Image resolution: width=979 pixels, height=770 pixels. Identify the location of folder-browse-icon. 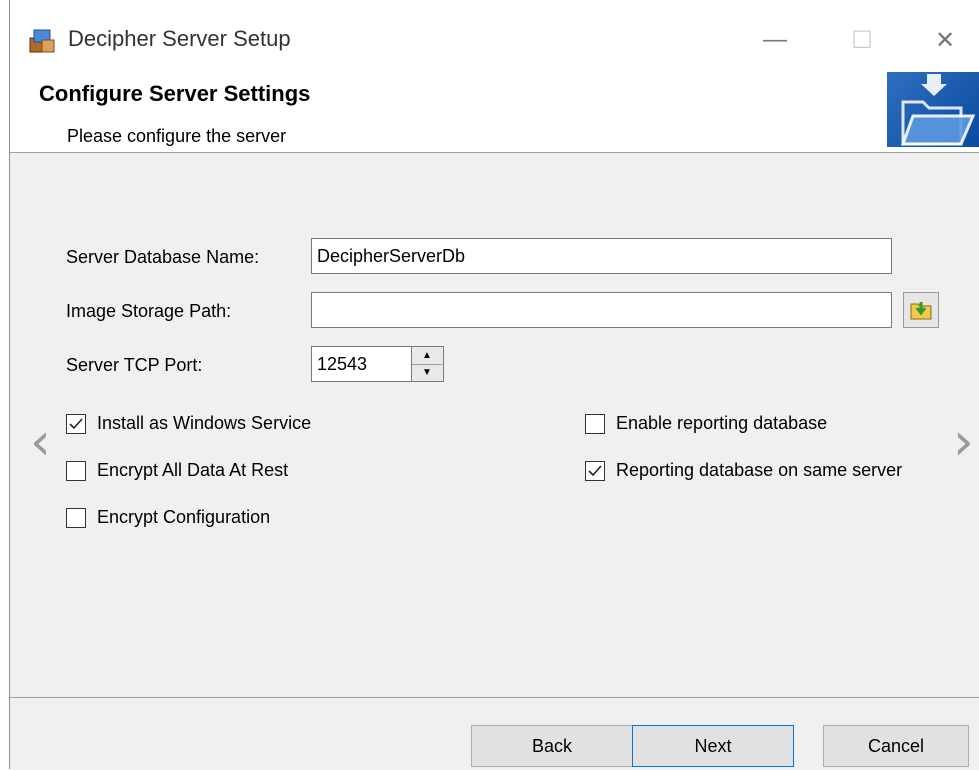
(921, 311).